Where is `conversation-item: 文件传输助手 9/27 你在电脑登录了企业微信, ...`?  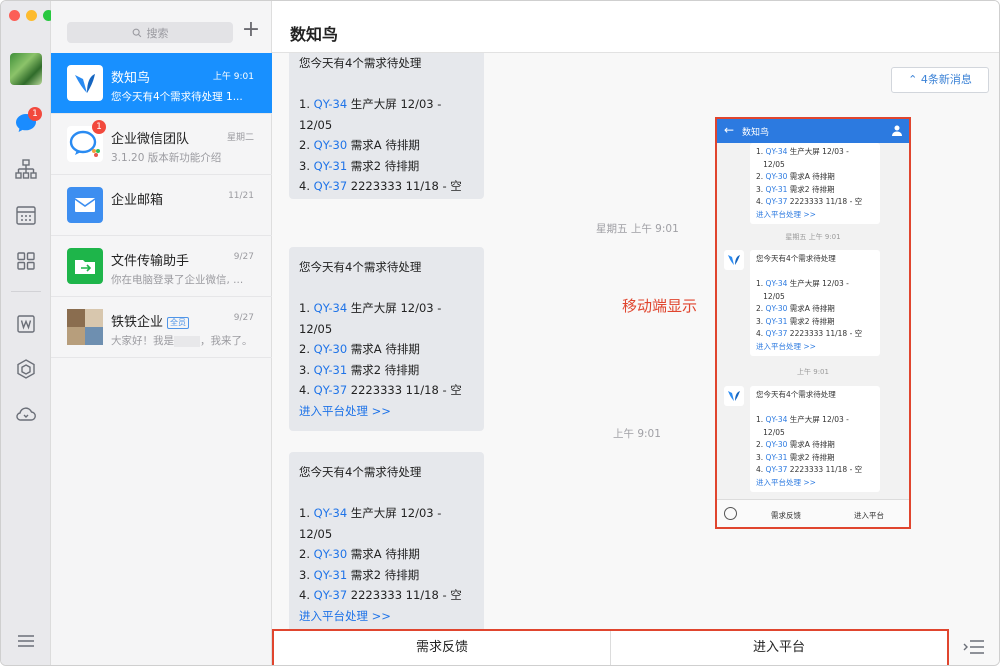
conversation-item: 文件传输助手 9/27 你在电脑登录了企业微信, ... is located at coordinates (161, 266).